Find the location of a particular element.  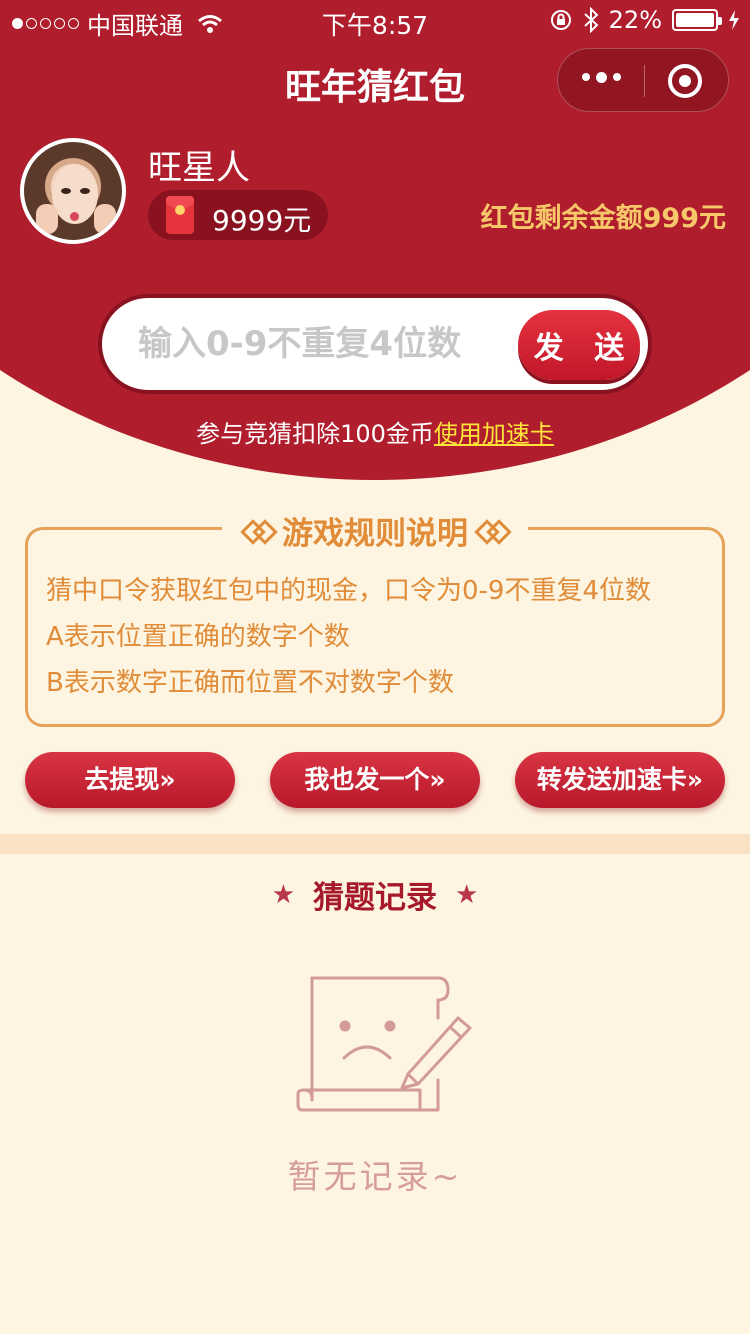

records-title: 猜题记录 is located at coordinates (375, 898).